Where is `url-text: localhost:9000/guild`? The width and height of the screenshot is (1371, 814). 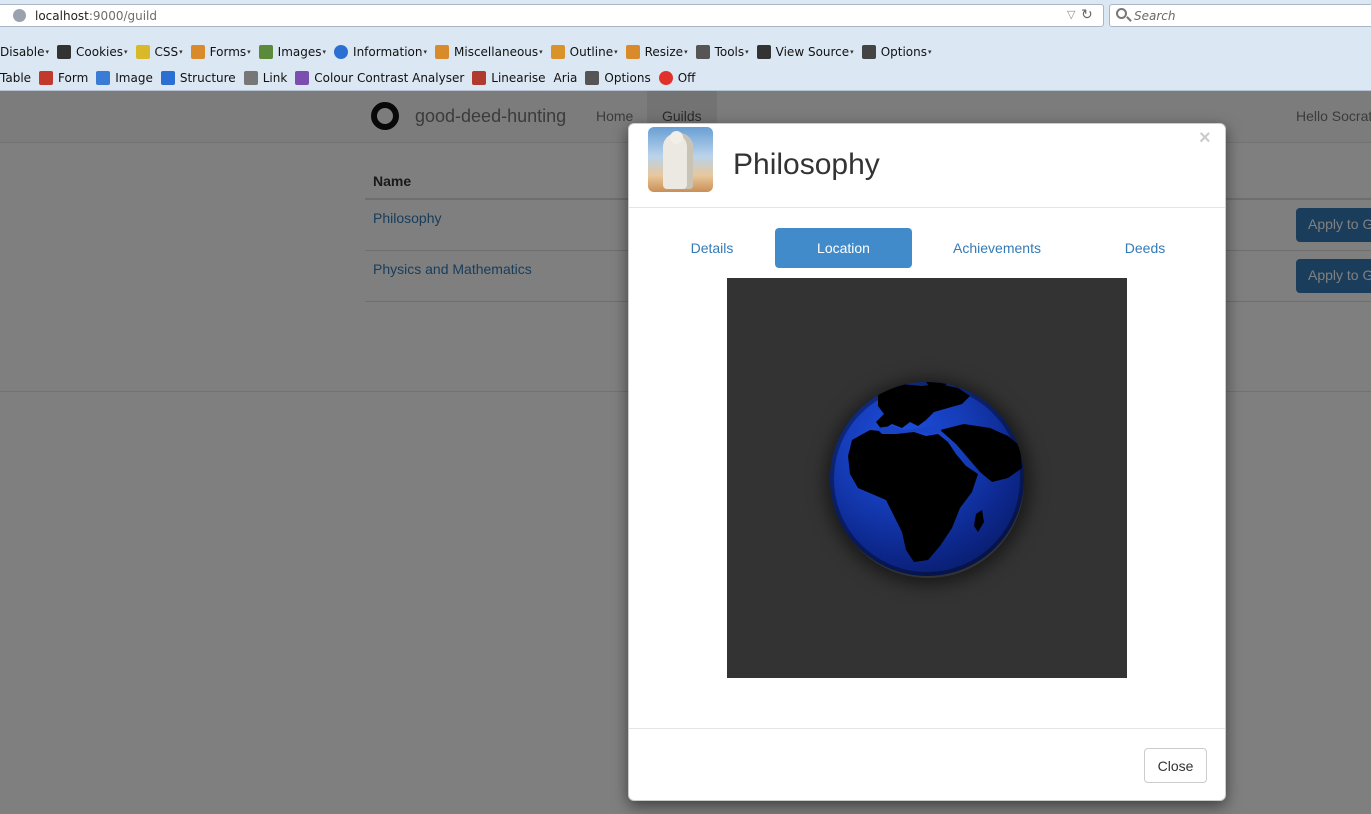 url-text: localhost:9000/guild is located at coordinates (96, 16).